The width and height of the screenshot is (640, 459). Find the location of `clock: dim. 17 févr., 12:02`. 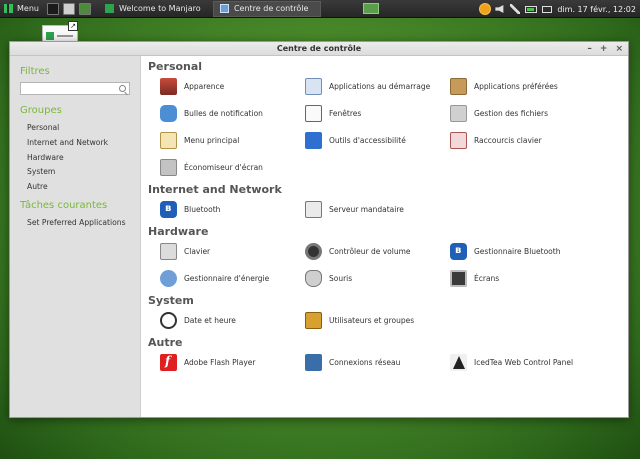

clock: dim. 17 févr., 12:02 is located at coordinates (596, 9).